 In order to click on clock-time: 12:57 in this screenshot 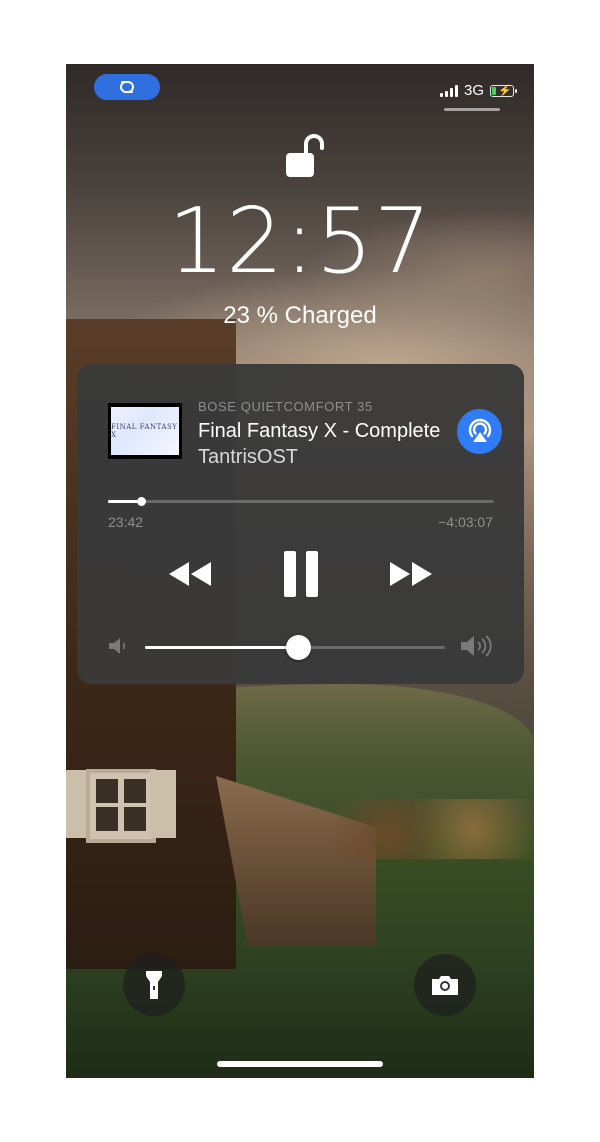, I will do `click(300, 241)`.